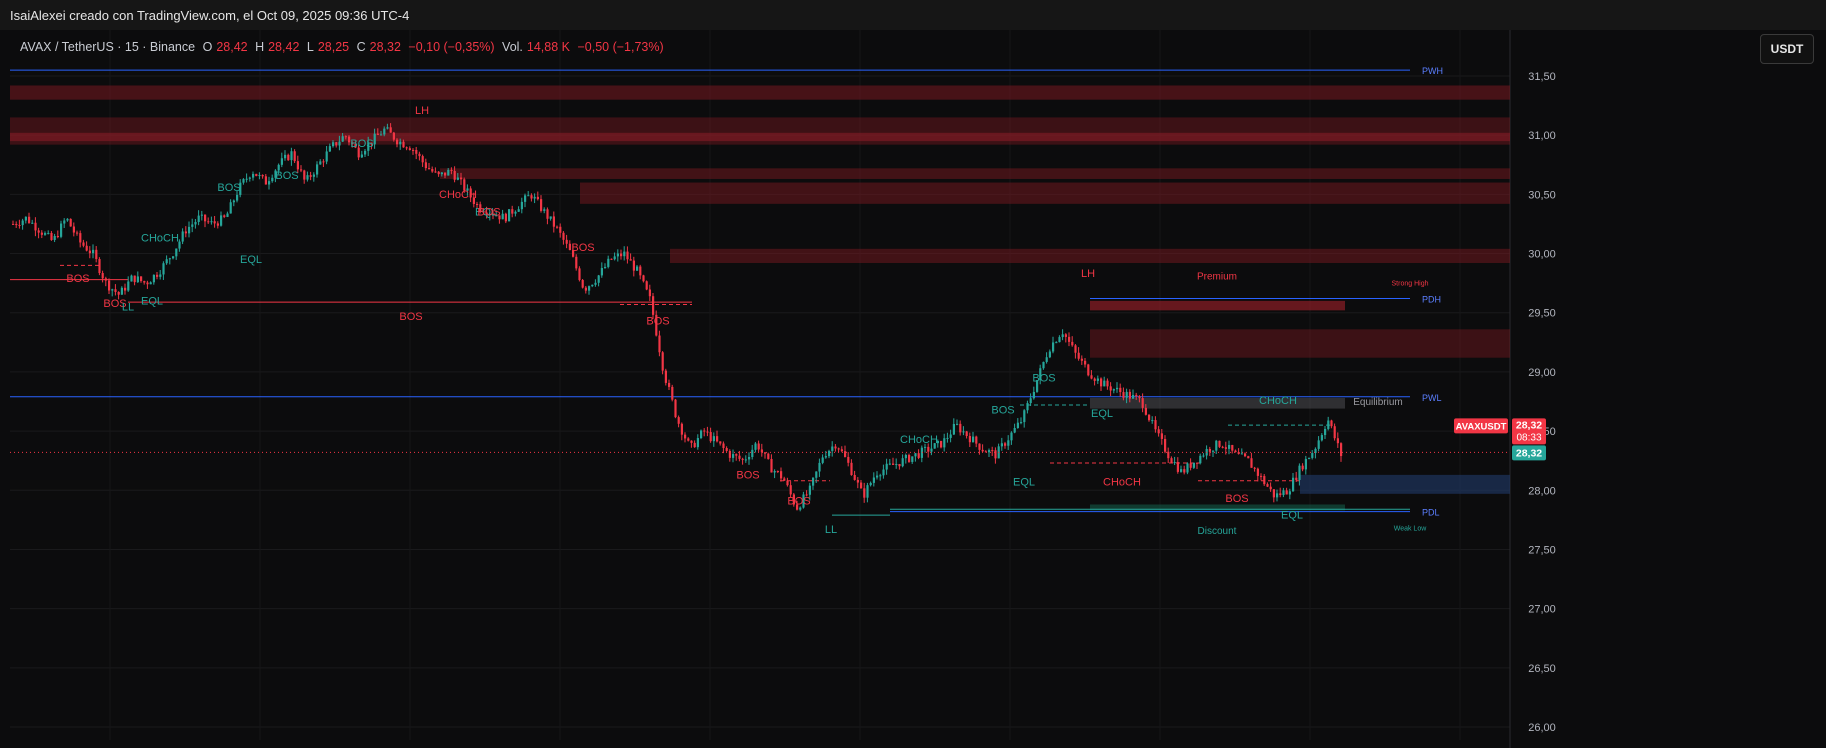 The image size is (1826, 748). What do you see at coordinates (1528, 437) in the screenshot?
I see `countdown-tag: 08:33` at bounding box center [1528, 437].